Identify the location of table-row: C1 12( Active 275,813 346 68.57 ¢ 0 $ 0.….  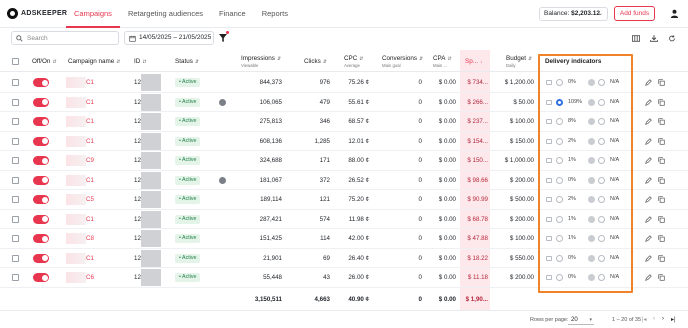
(344, 122).